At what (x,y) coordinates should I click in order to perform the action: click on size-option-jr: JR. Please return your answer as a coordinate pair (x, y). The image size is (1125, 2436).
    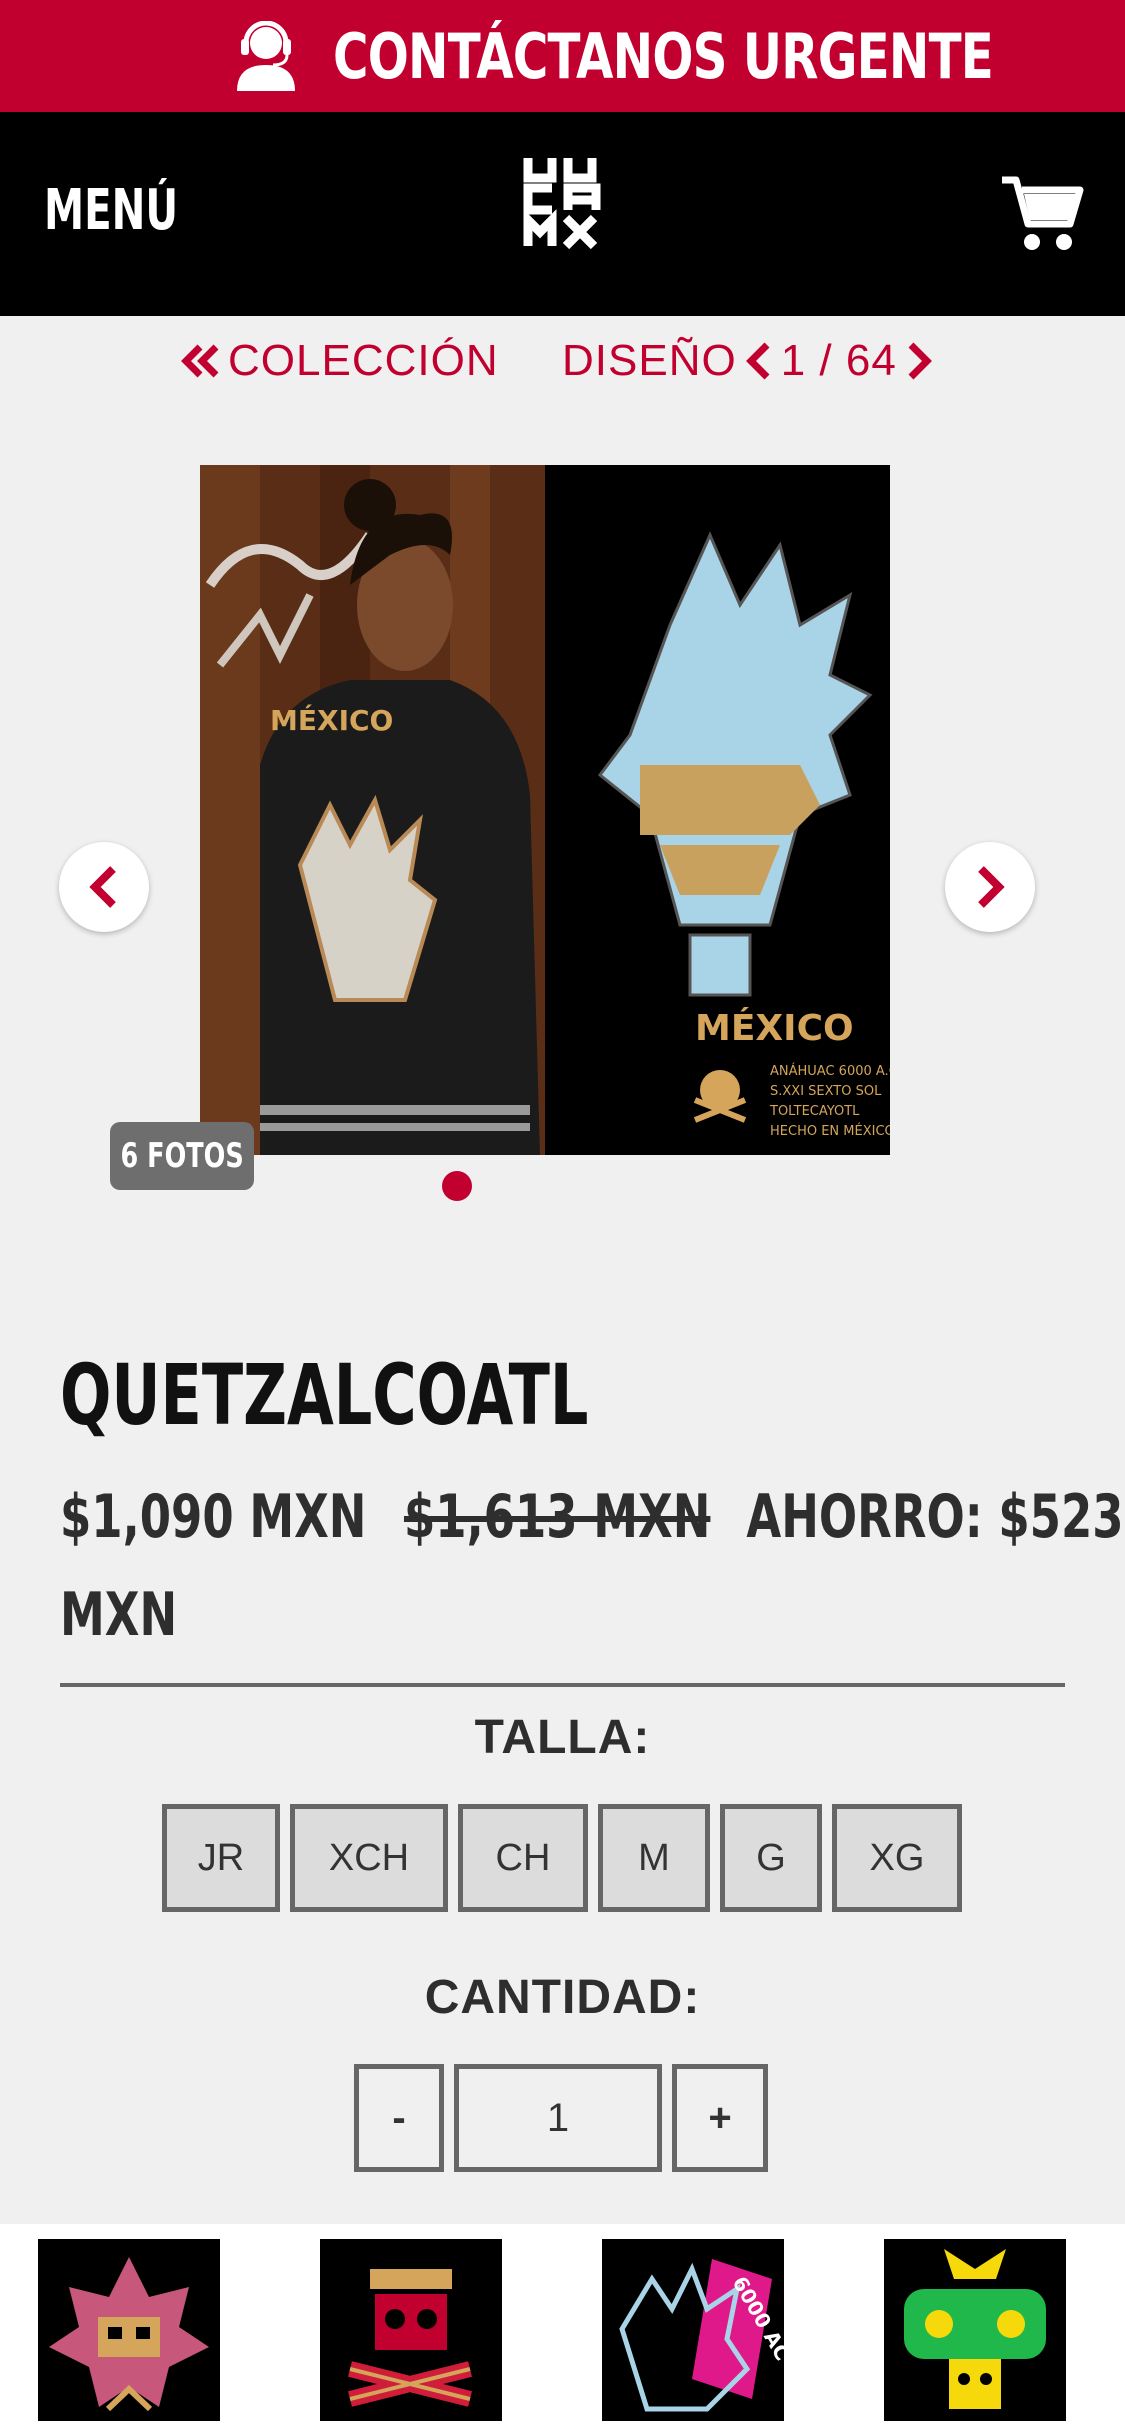
    Looking at the image, I should click on (221, 1858).